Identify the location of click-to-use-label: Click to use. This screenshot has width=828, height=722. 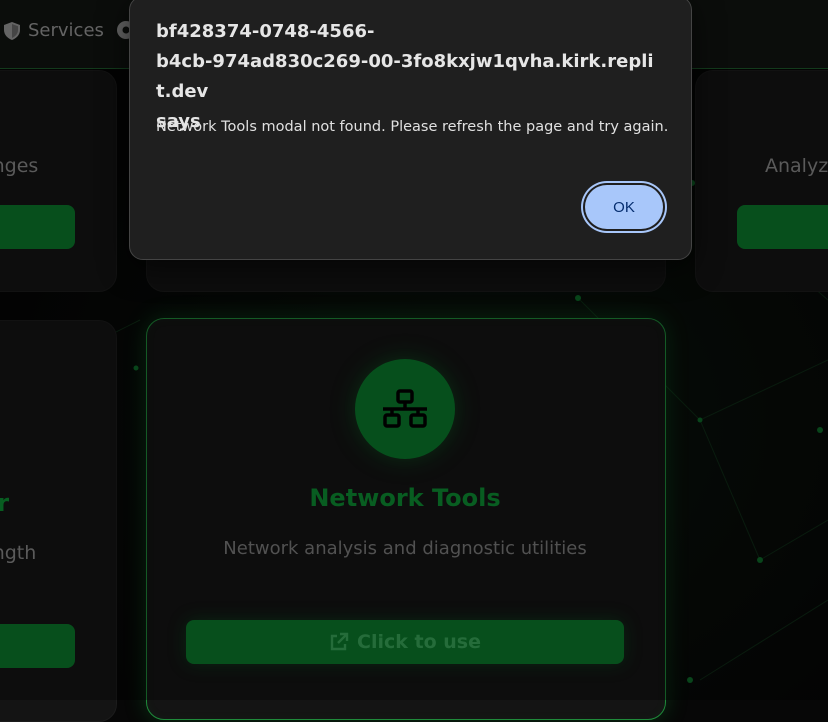
(419, 642).